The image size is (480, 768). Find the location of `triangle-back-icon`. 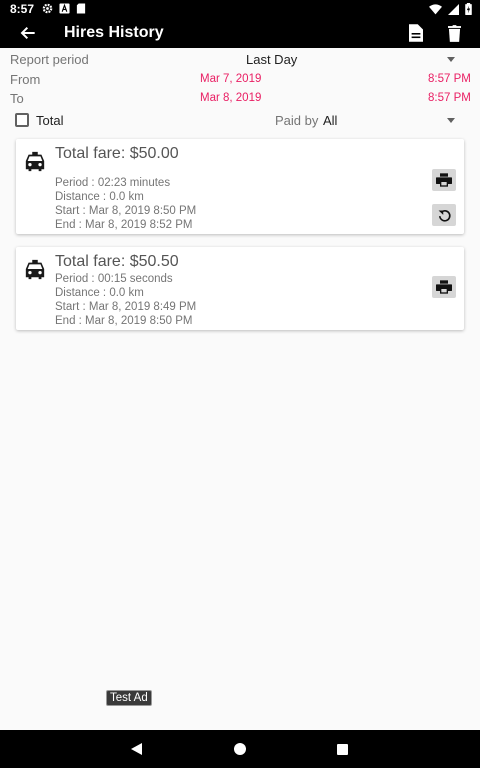

triangle-back-icon is located at coordinates (136, 749).